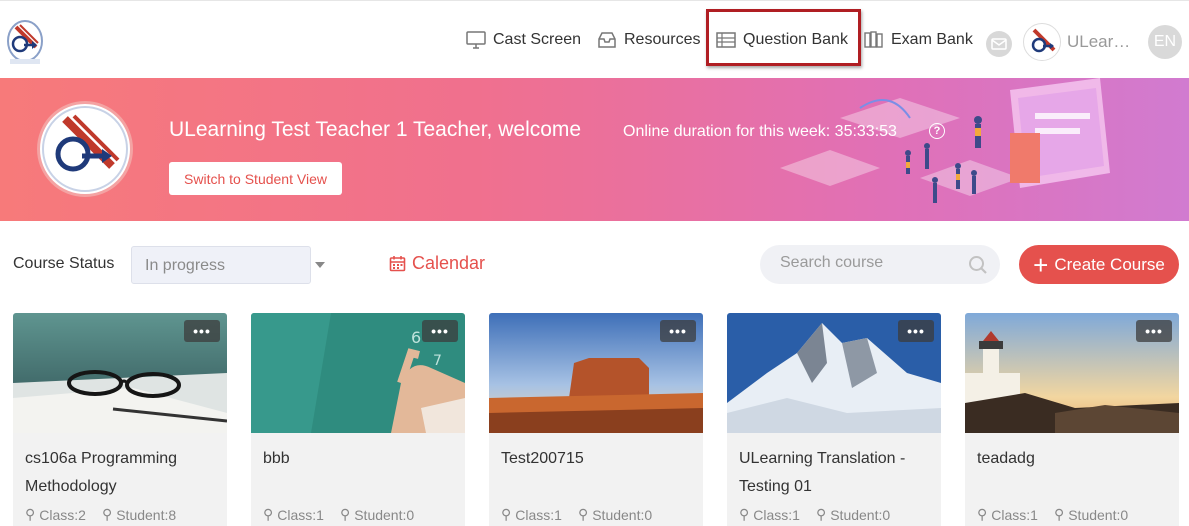 The height and width of the screenshot is (526, 1189). Describe the element at coordinates (836, 473) in the screenshot. I see `course-title: ULearning Translation - Testing 01` at that location.